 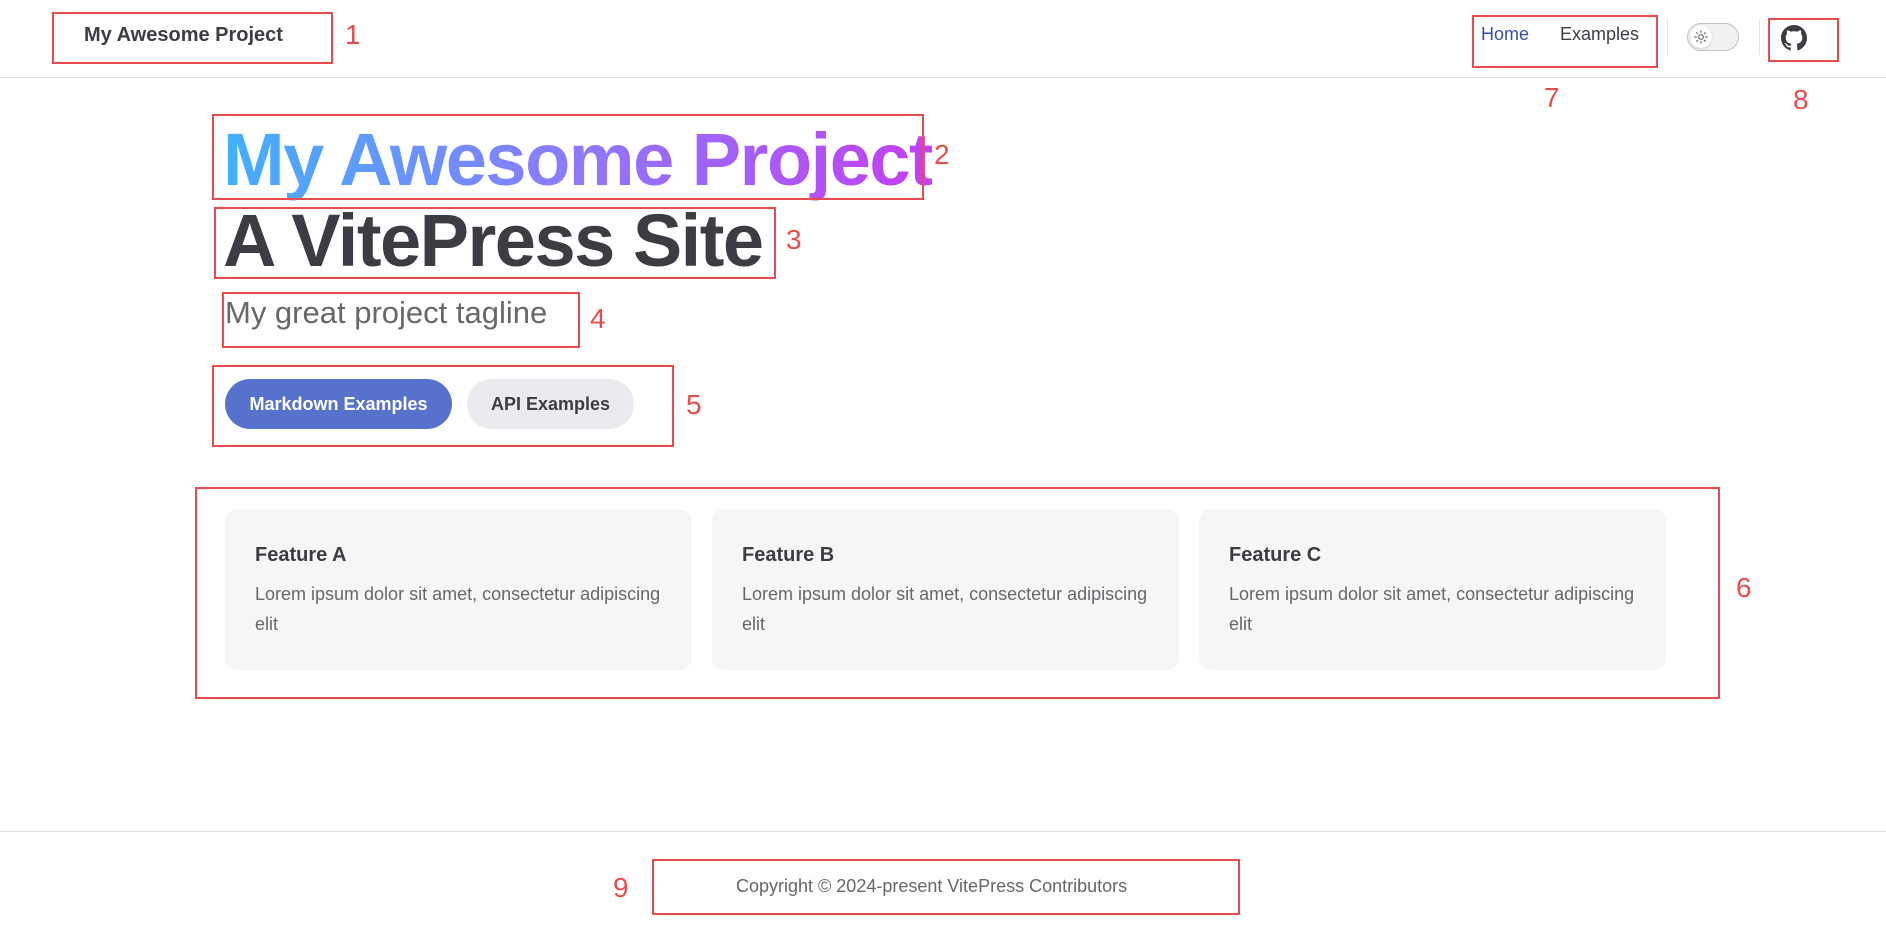 I want to click on nav-link-home: Home, so click(x=1505, y=34).